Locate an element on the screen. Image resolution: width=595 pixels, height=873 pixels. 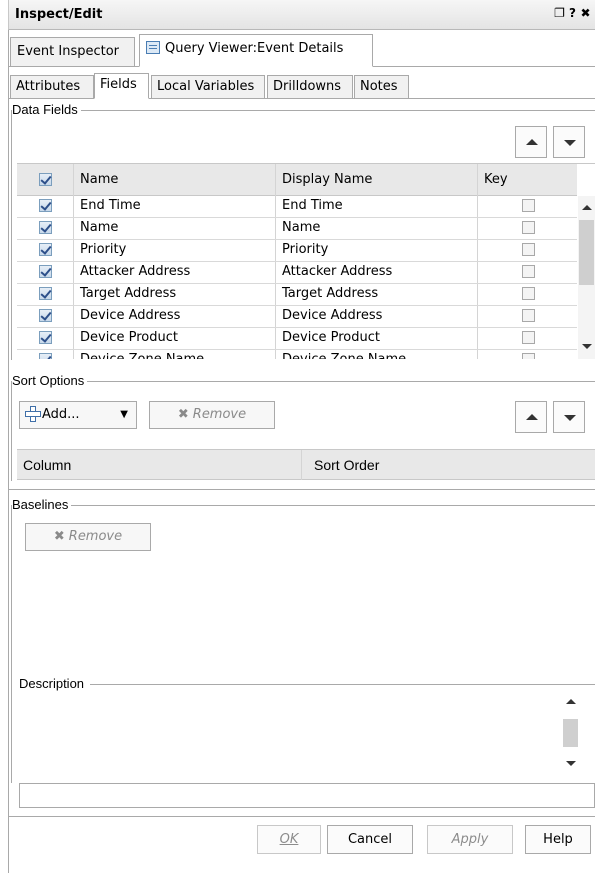
subtab-drilldowns: Drilldowns is located at coordinates (310, 87).